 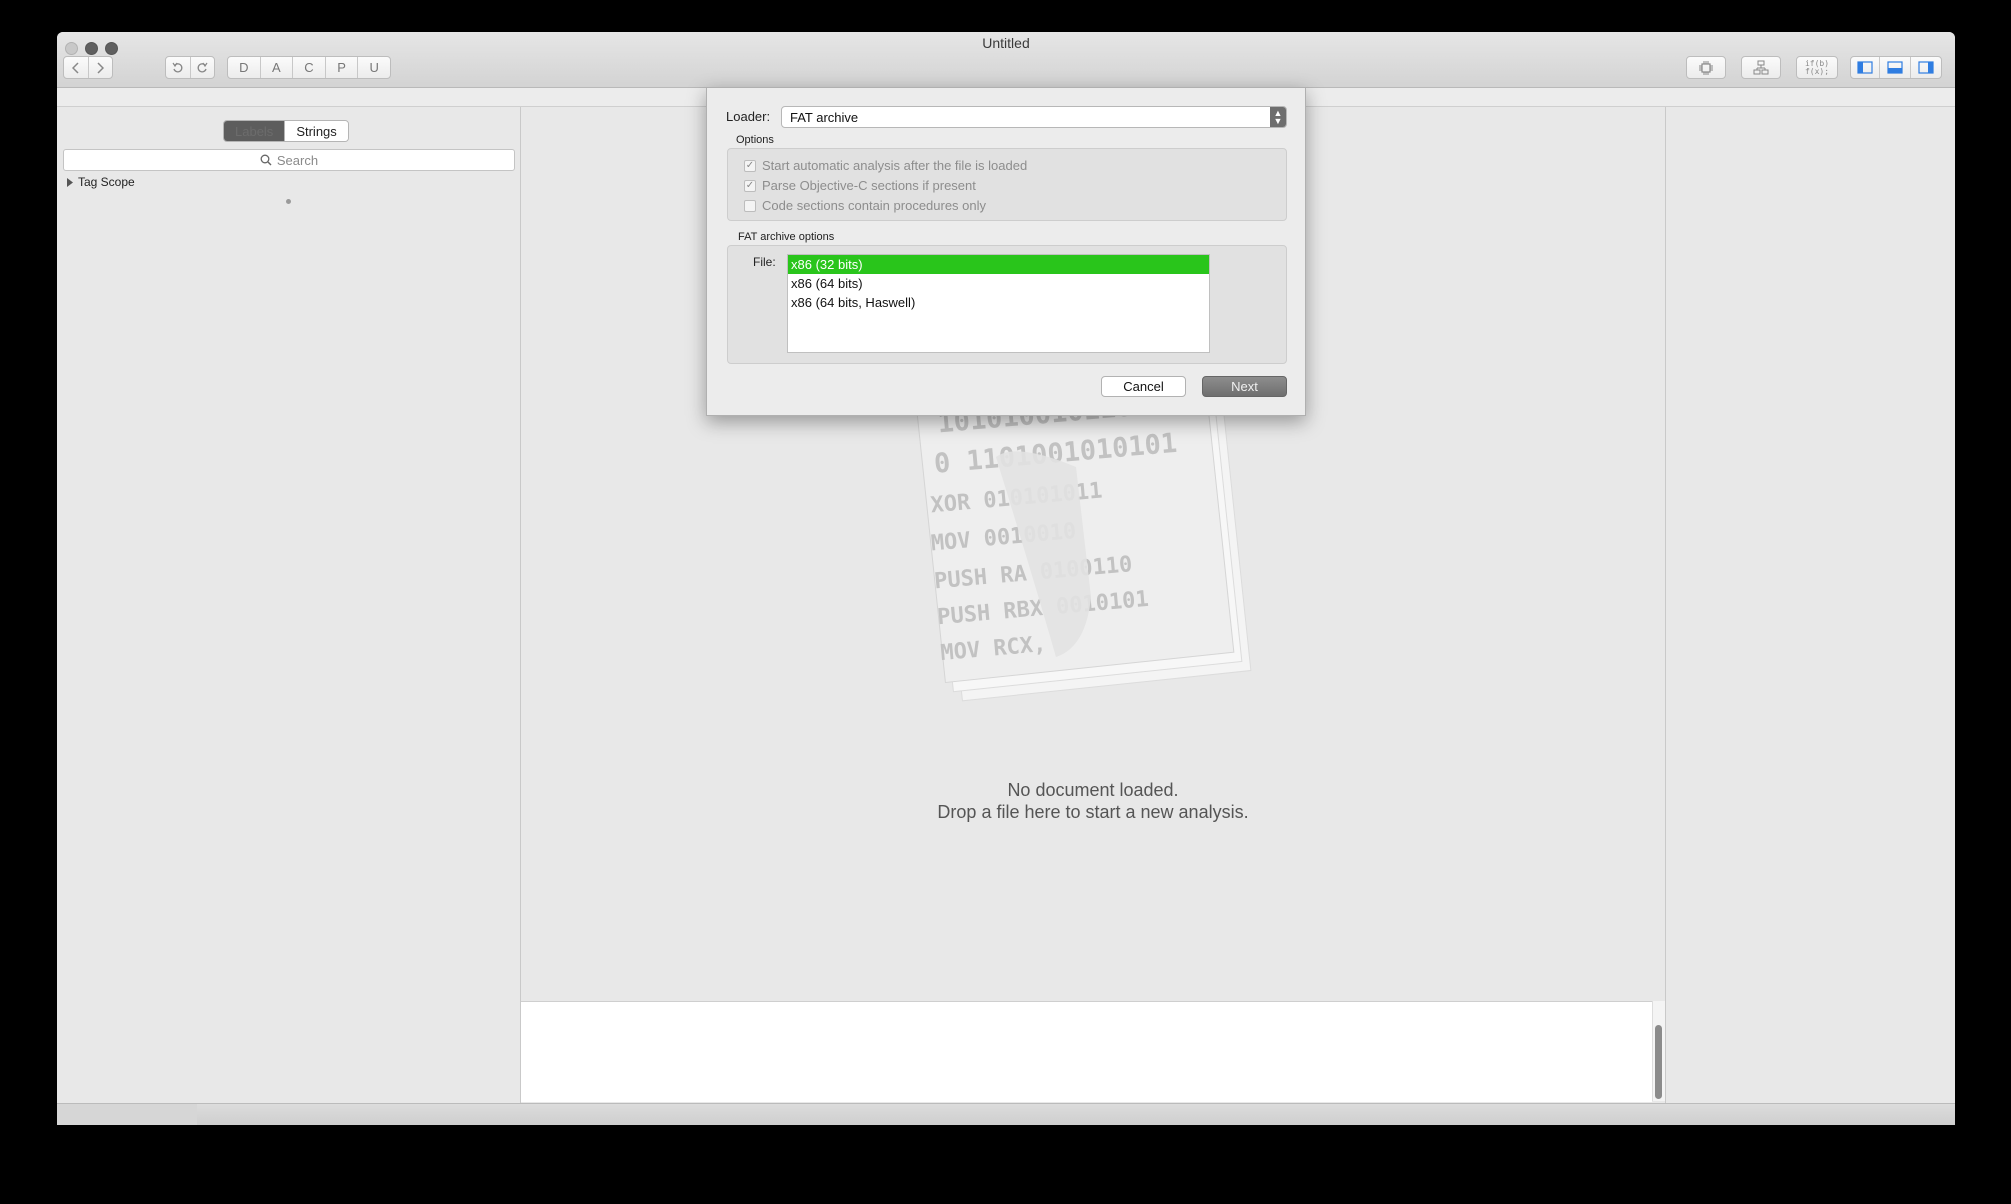 I want to click on empty-state-title: No document loaded., so click(x=1093, y=790).